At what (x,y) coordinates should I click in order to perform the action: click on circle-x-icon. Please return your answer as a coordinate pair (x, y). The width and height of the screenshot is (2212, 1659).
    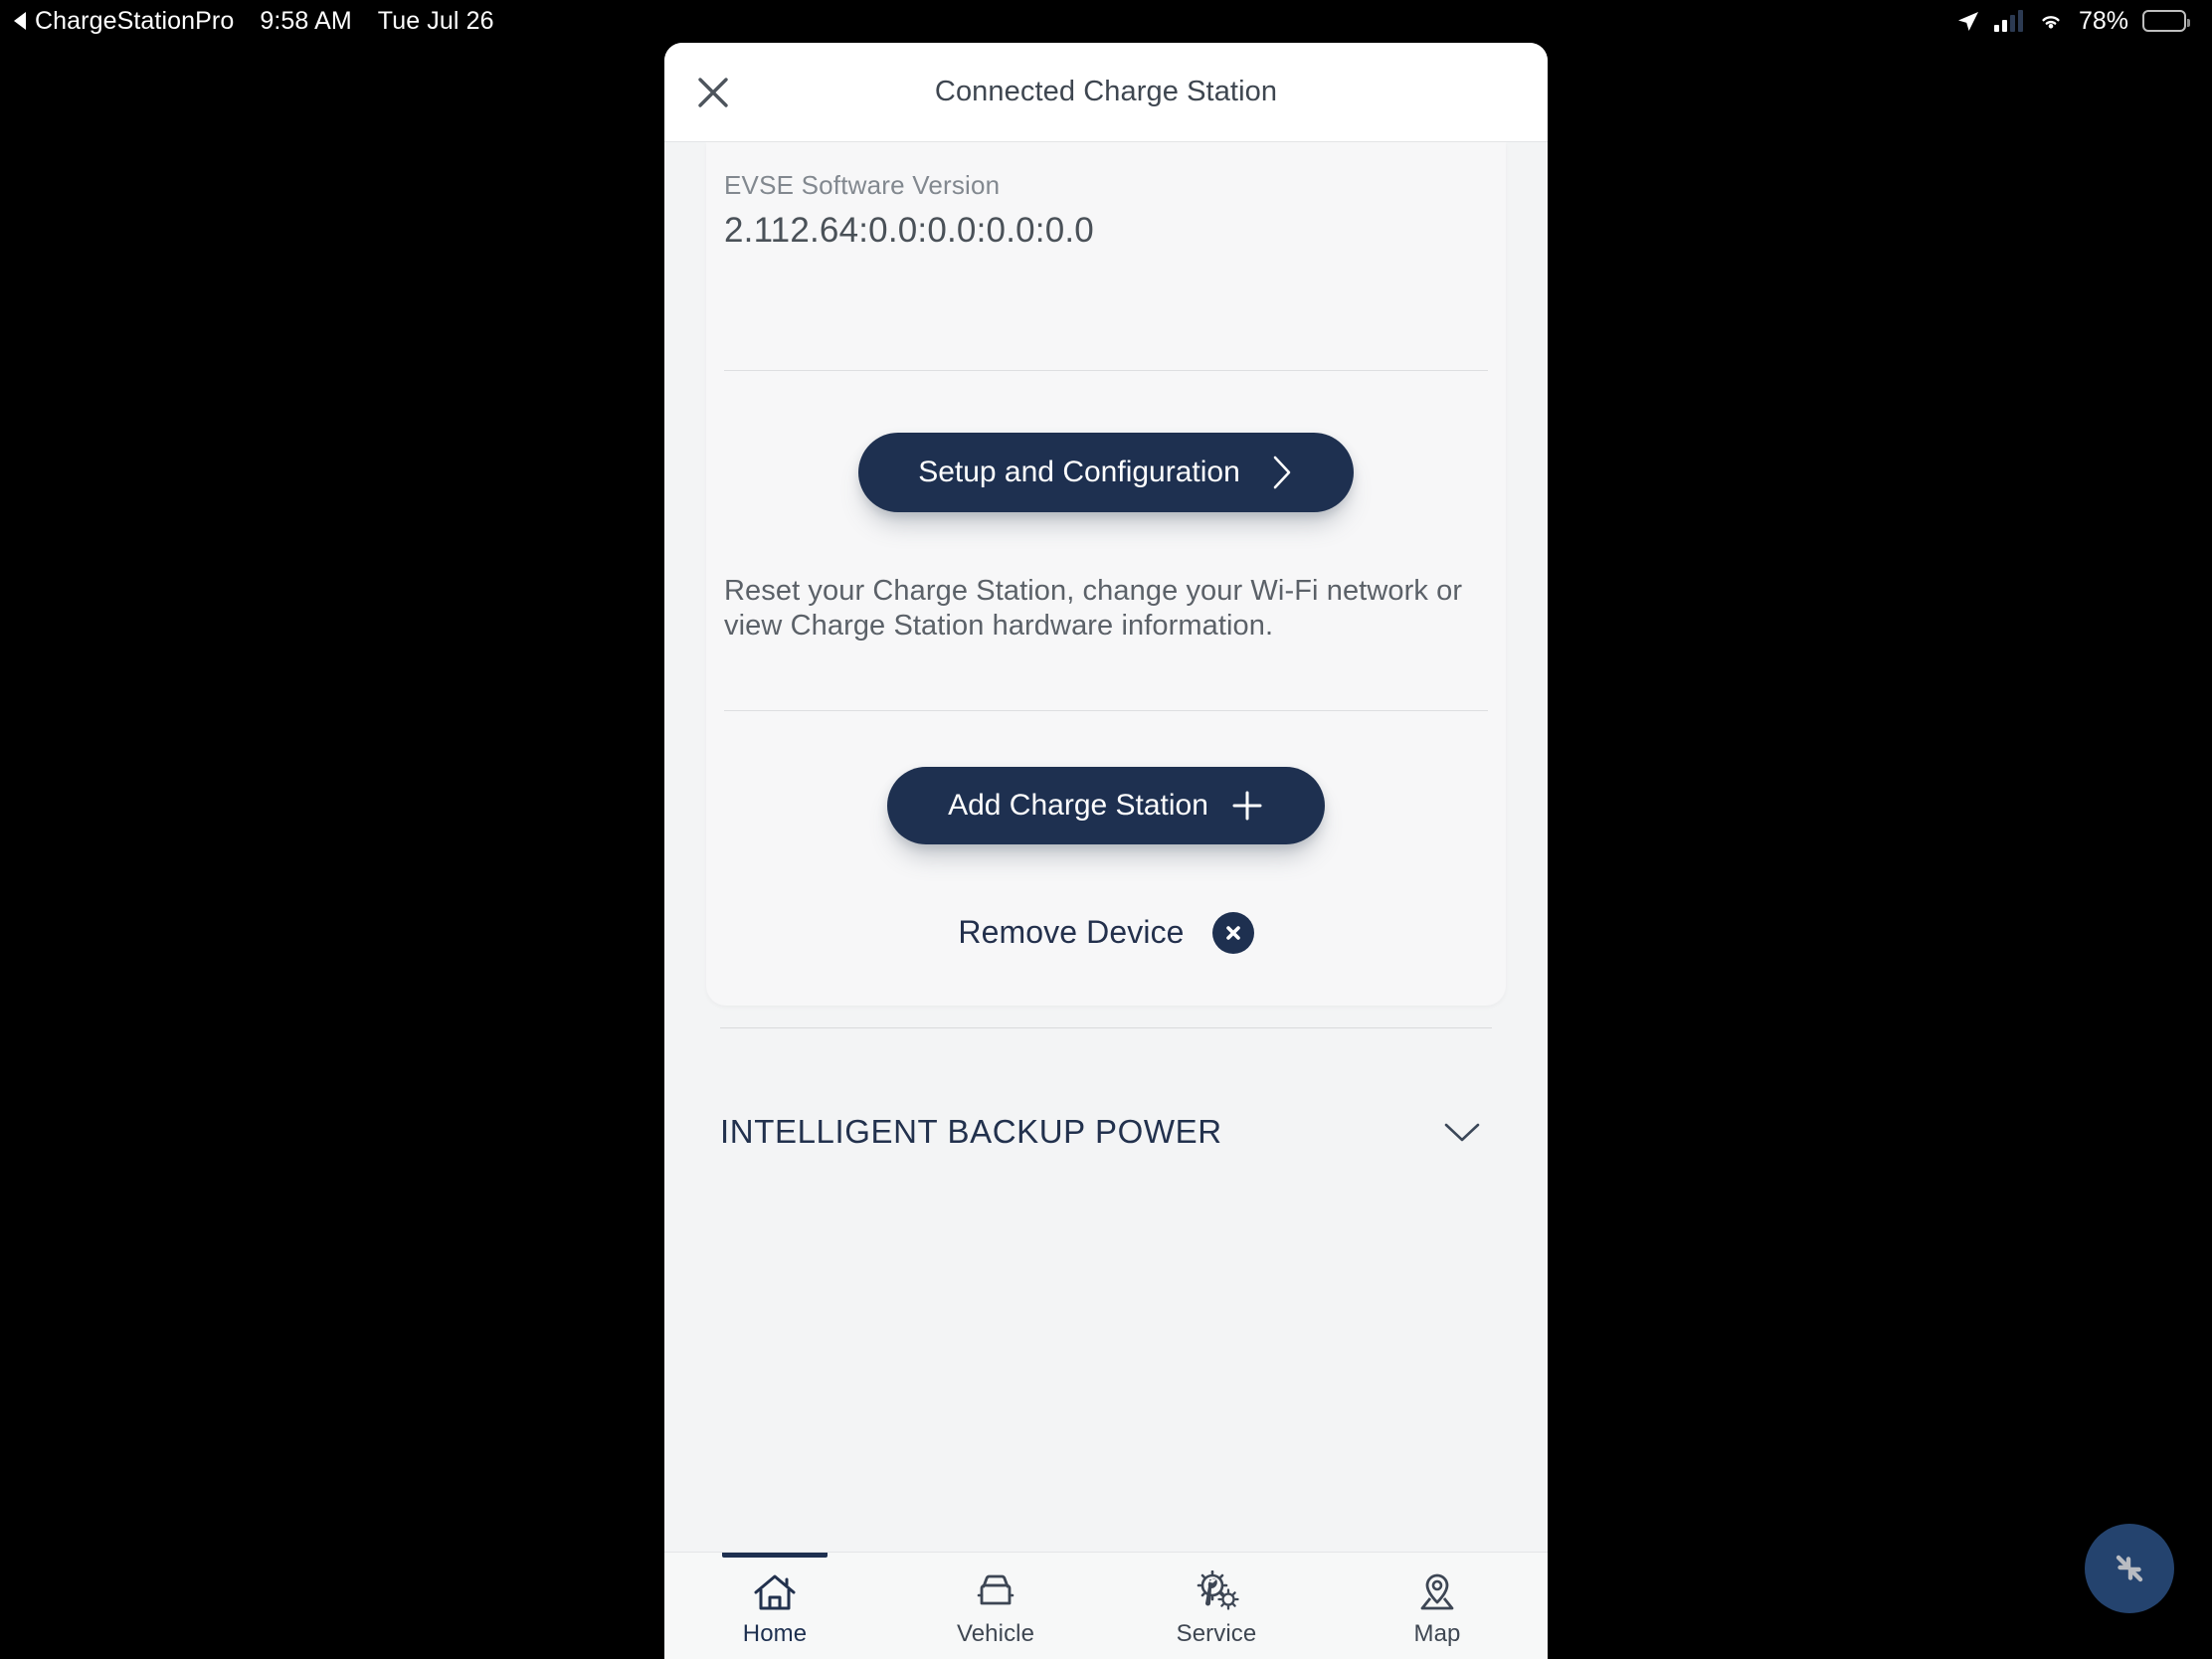
    Looking at the image, I should click on (1232, 932).